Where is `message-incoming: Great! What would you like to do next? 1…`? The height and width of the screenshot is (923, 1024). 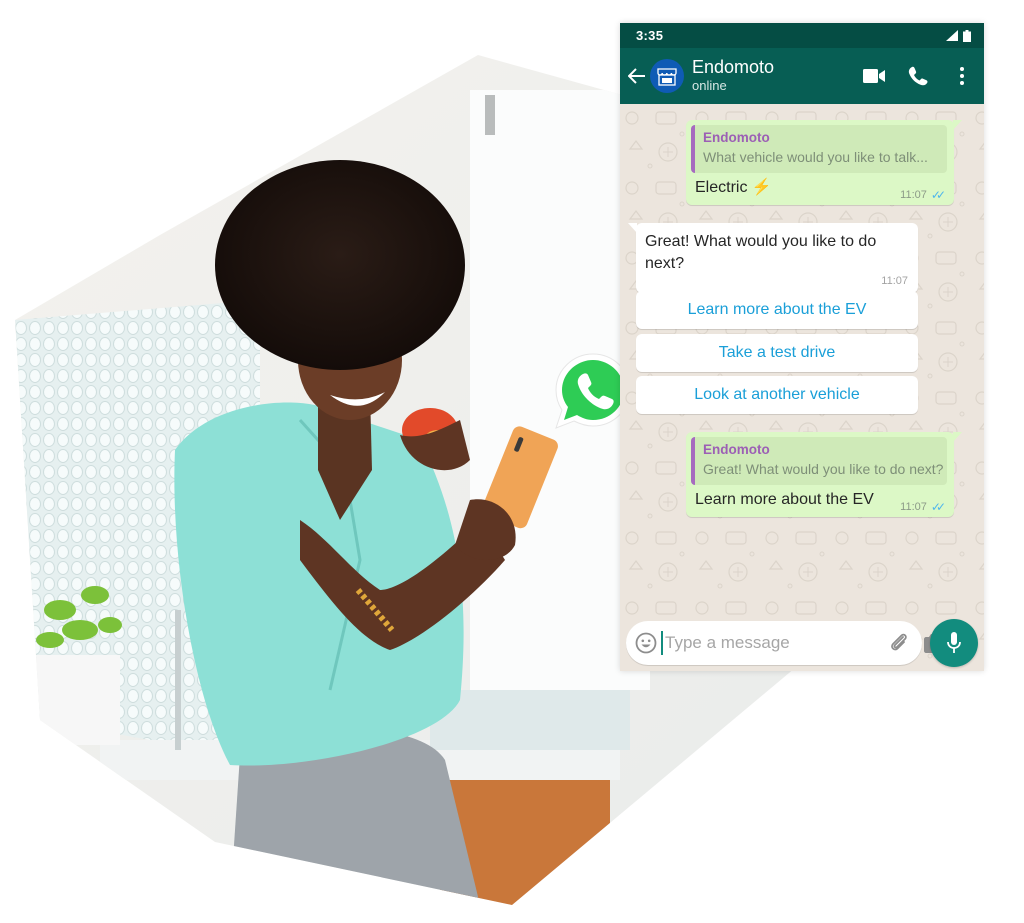
message-incoming: Great! What would you like to do next? 1… is located at coordinates (773, 258).